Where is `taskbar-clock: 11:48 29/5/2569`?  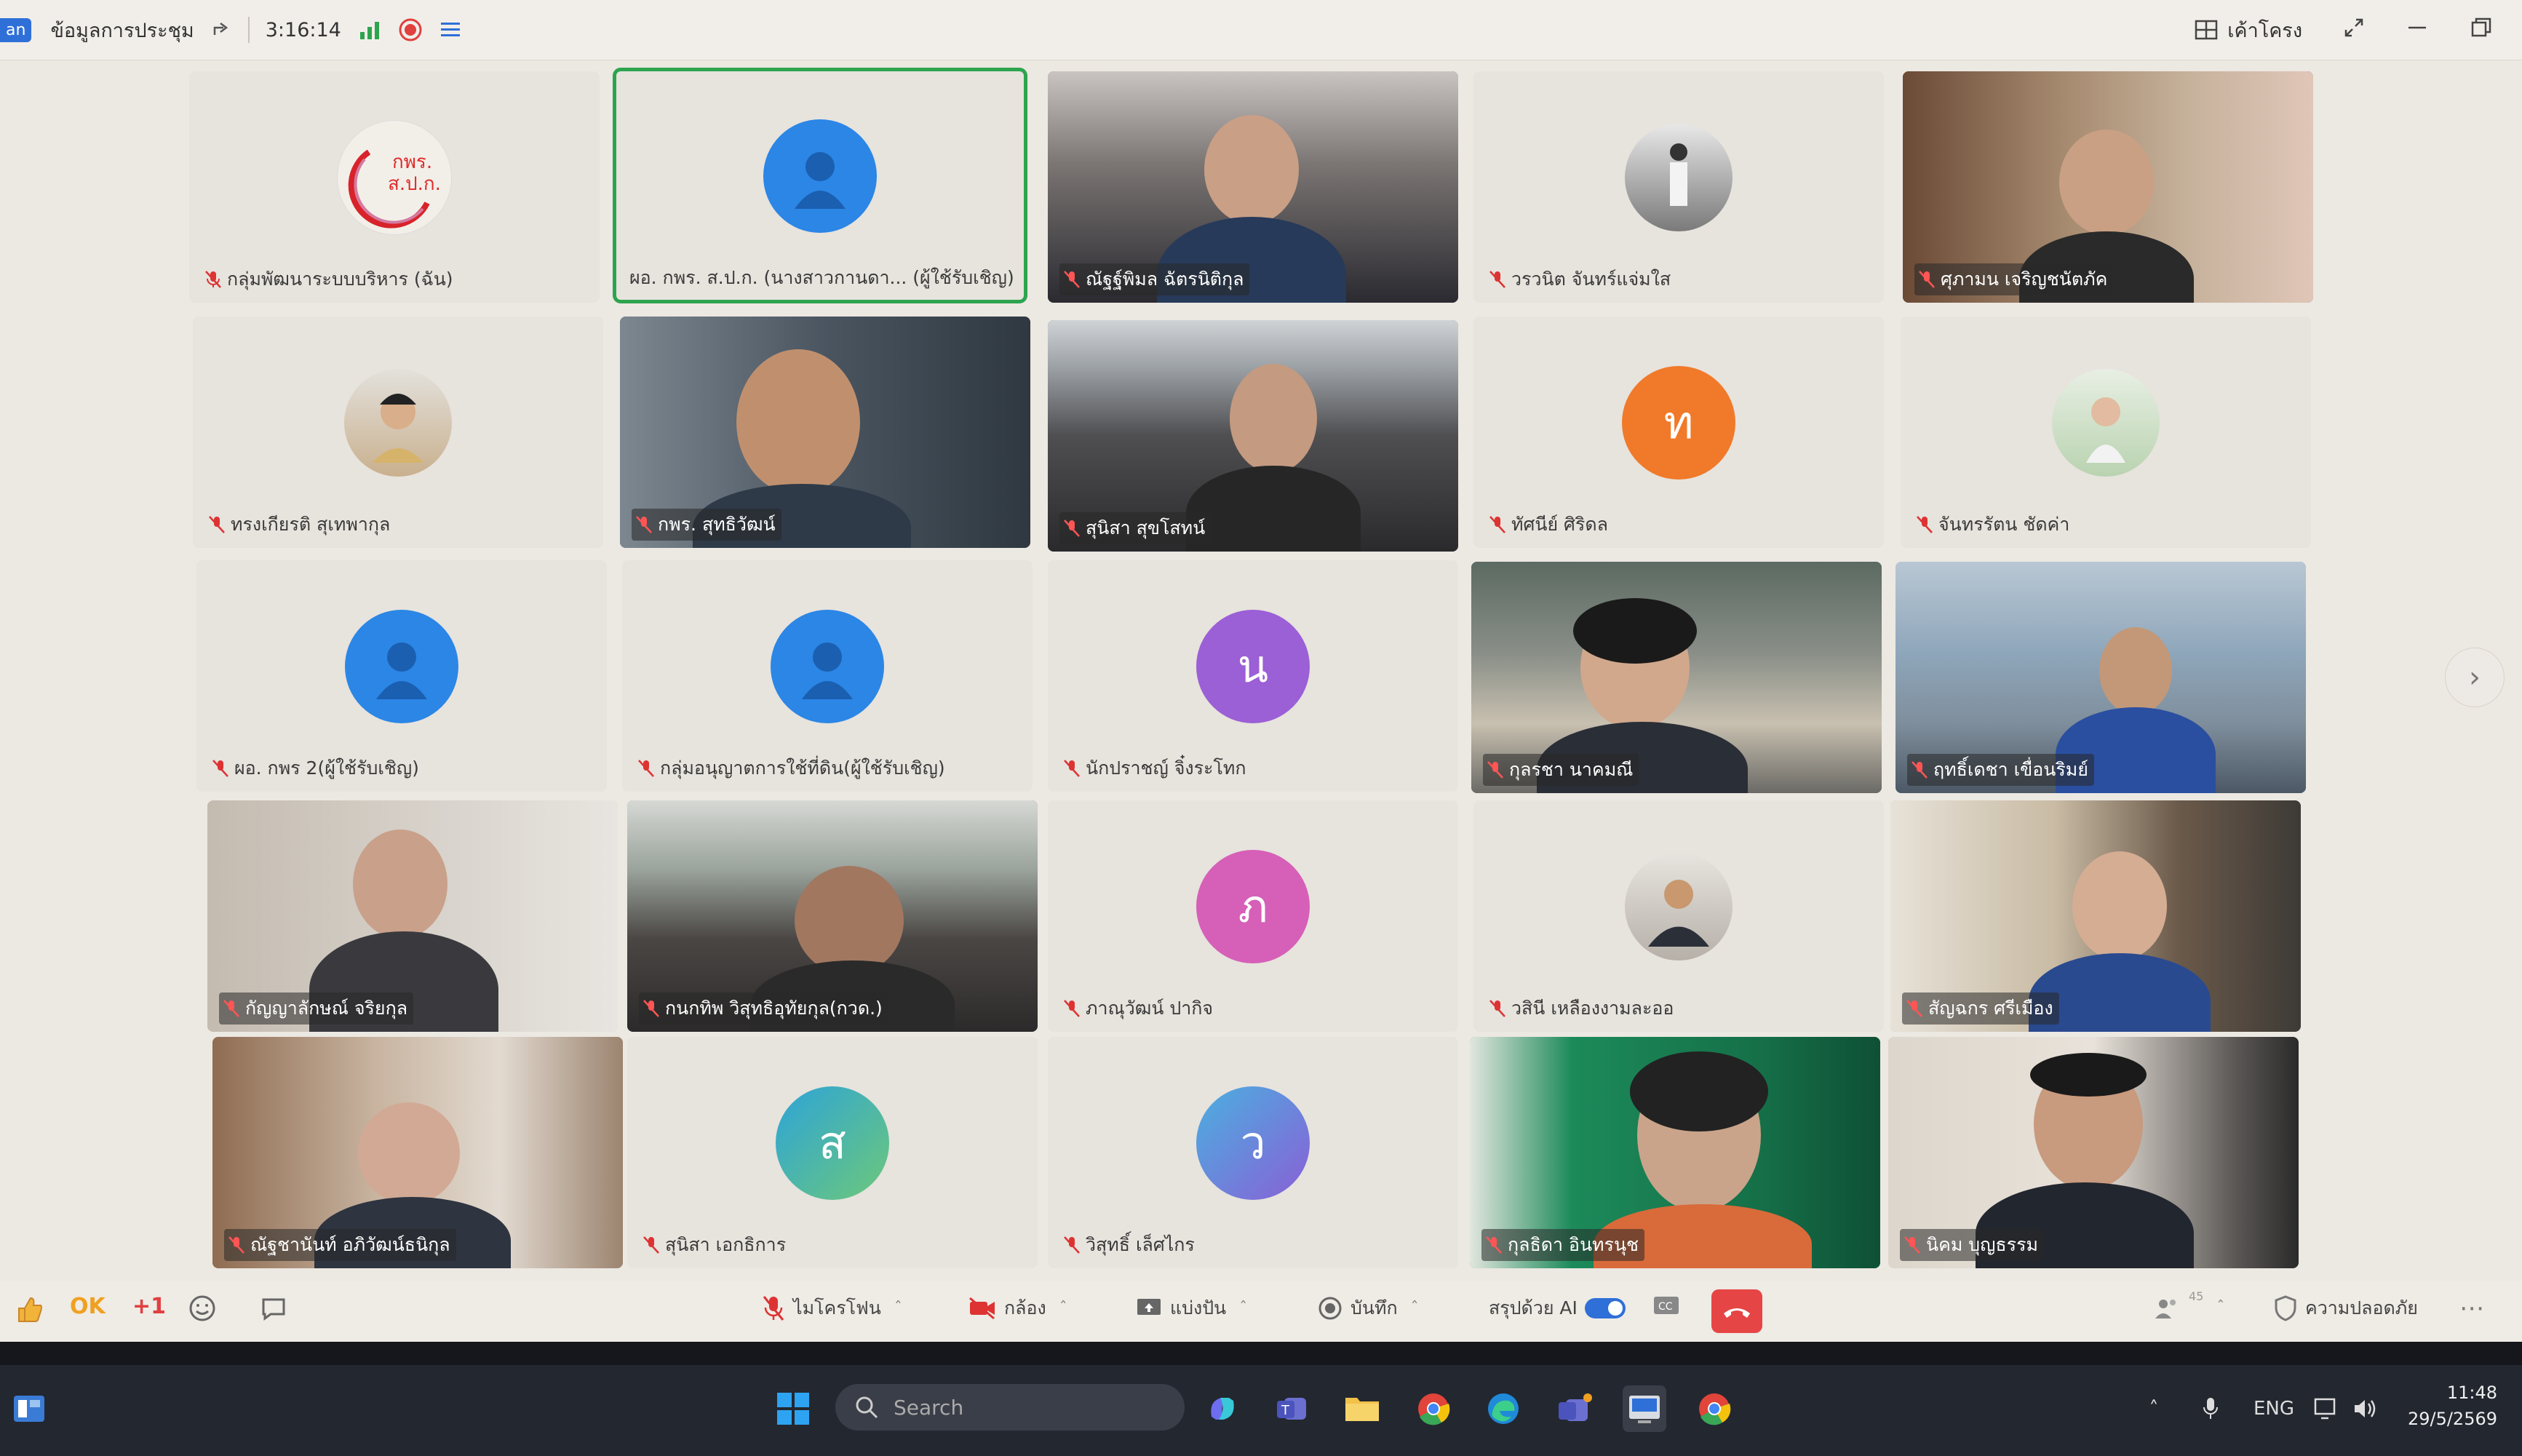
taskbar-clock: 11:48 29/5/2569 is located at coordinates (2452, 1406).